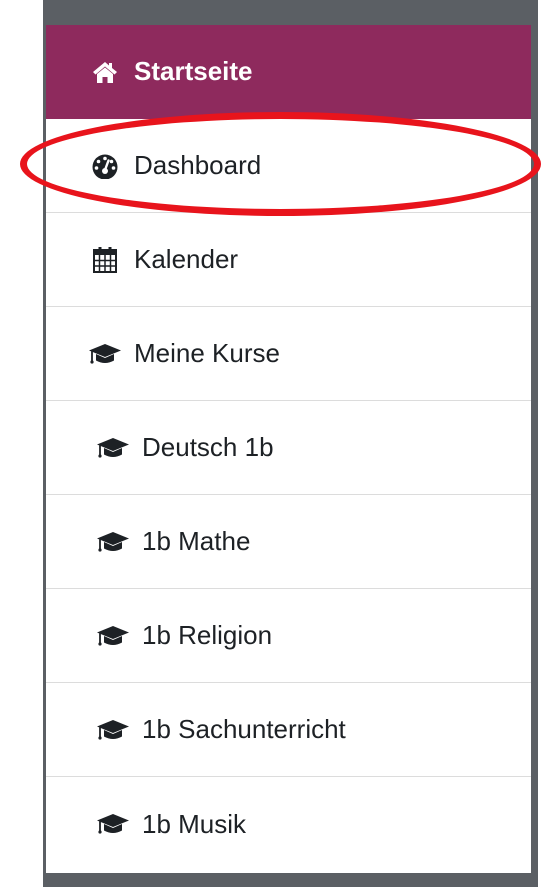 The width and height of the screenshot is (544, 887). What do you see at coordinates (244, 729) in the screenshot?
I see `nav-item-label: 1b Sachunterricht` at bounding box center [244, 729].